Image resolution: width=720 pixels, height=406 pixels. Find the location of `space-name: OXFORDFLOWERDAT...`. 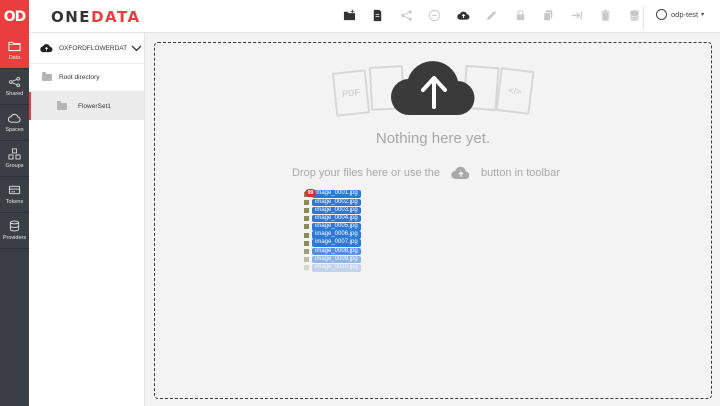

space-name: OXFORDFLOWERDAT... is located at coordinates (93, 48).